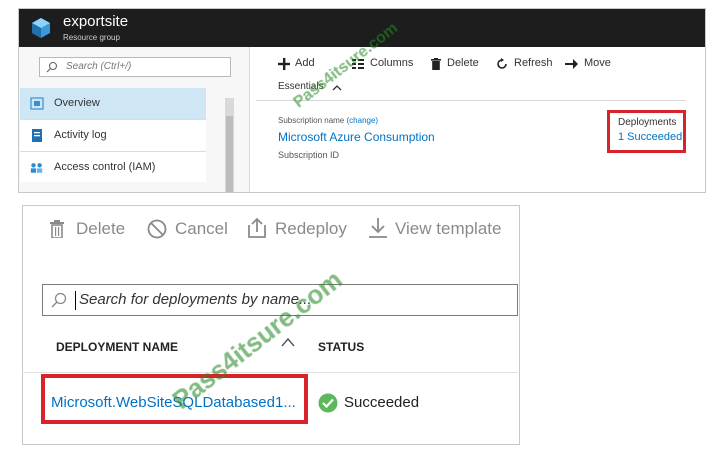  Describe the element at coordinates (41, 28) in the screenshot. I see `resource-group-icon` at that location.